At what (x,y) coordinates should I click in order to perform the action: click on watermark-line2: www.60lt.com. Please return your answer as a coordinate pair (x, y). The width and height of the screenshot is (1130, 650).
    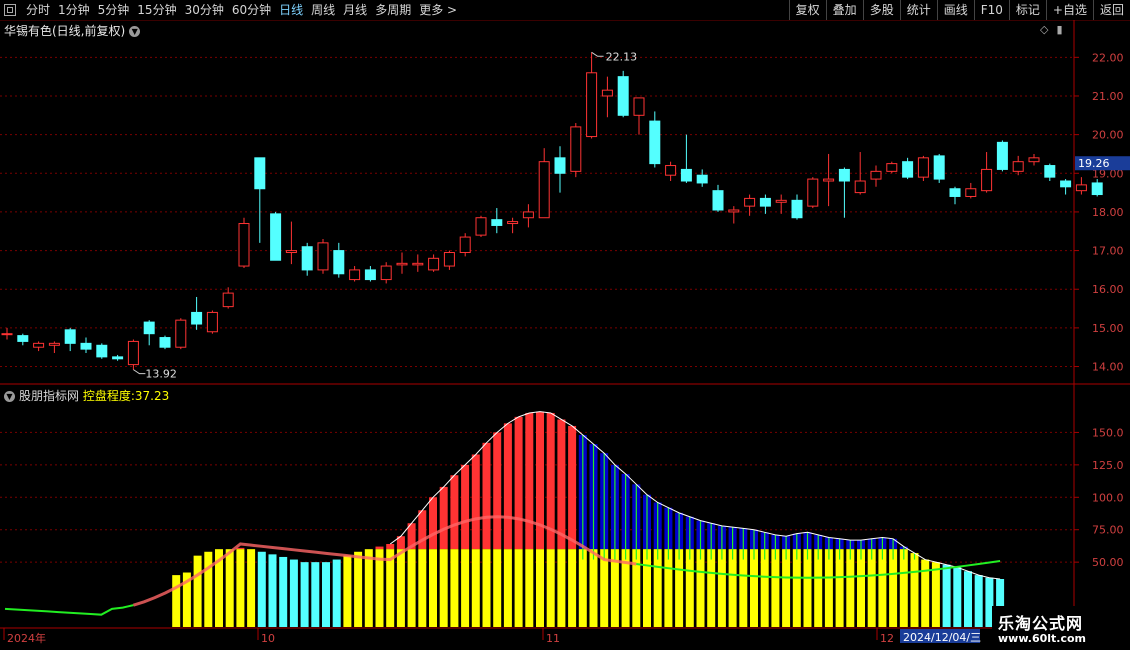
    Looking at the image, I should click on (1042, 638).